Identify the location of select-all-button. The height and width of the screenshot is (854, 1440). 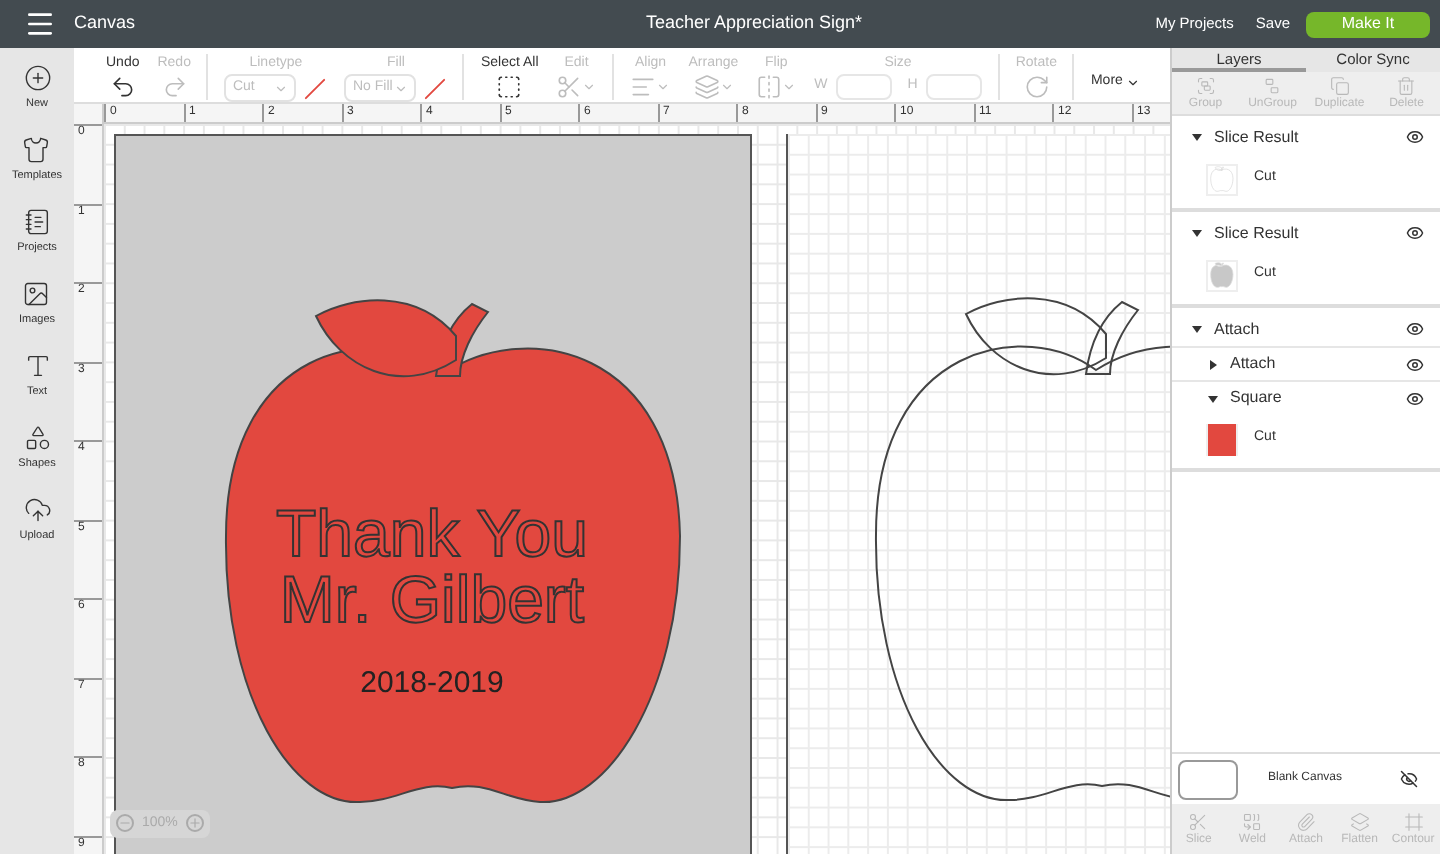
(509, 87).